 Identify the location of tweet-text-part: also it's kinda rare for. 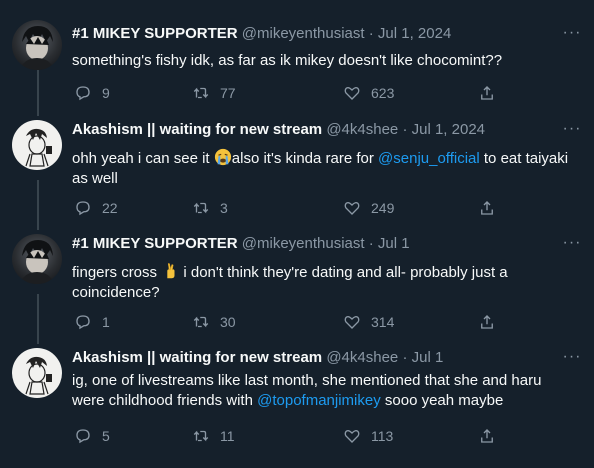
(302, 158).